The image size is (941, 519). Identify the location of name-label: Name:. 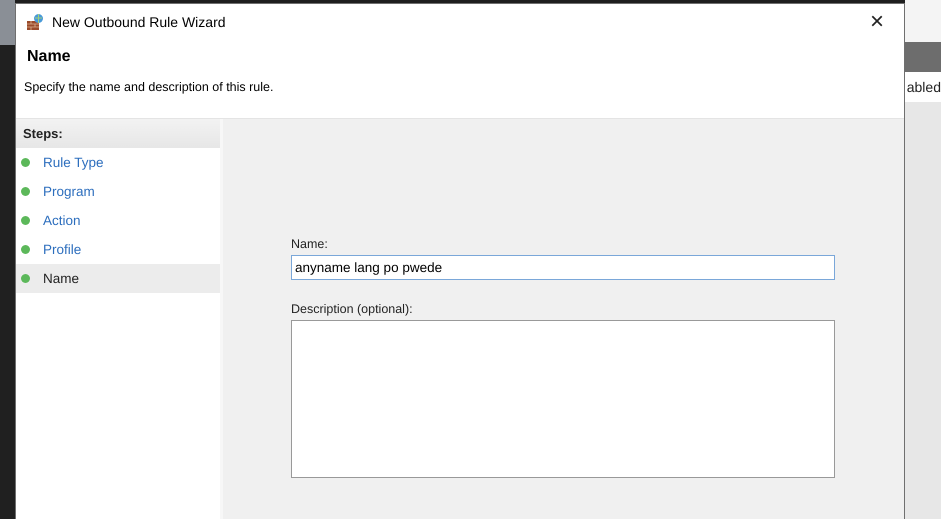
(309, 244).